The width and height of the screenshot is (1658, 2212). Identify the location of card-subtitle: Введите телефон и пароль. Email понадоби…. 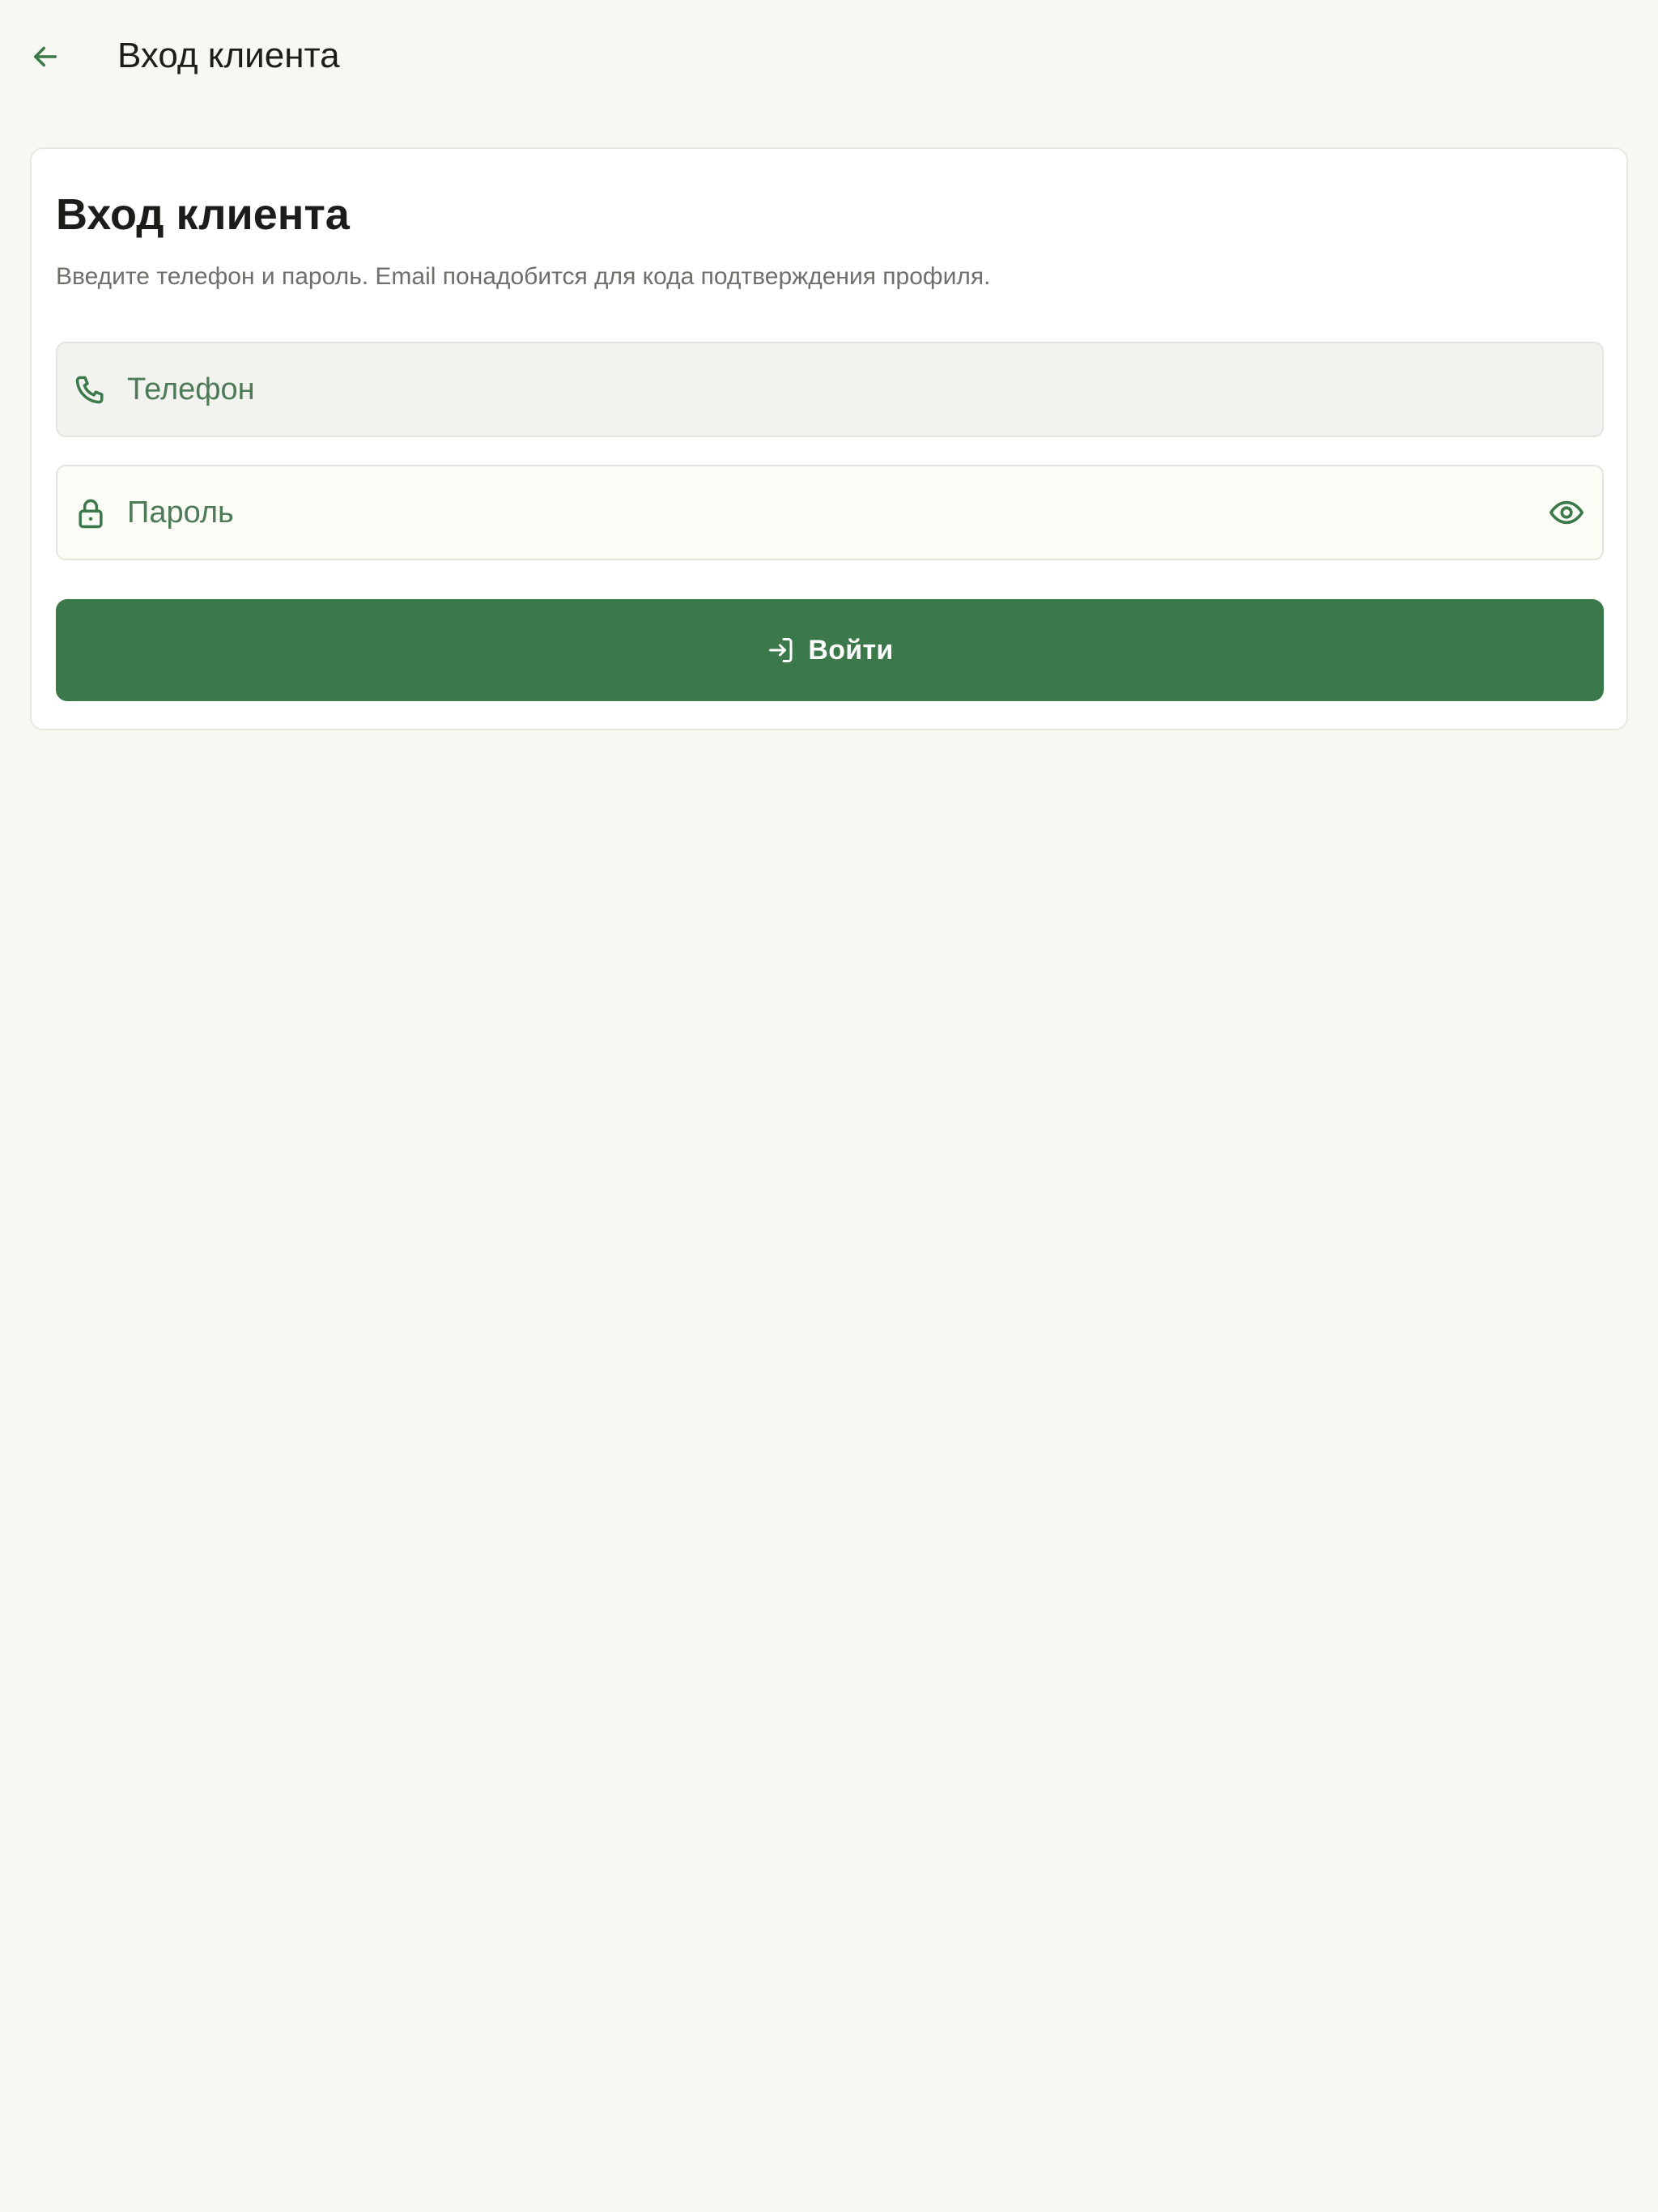
(523, 276).